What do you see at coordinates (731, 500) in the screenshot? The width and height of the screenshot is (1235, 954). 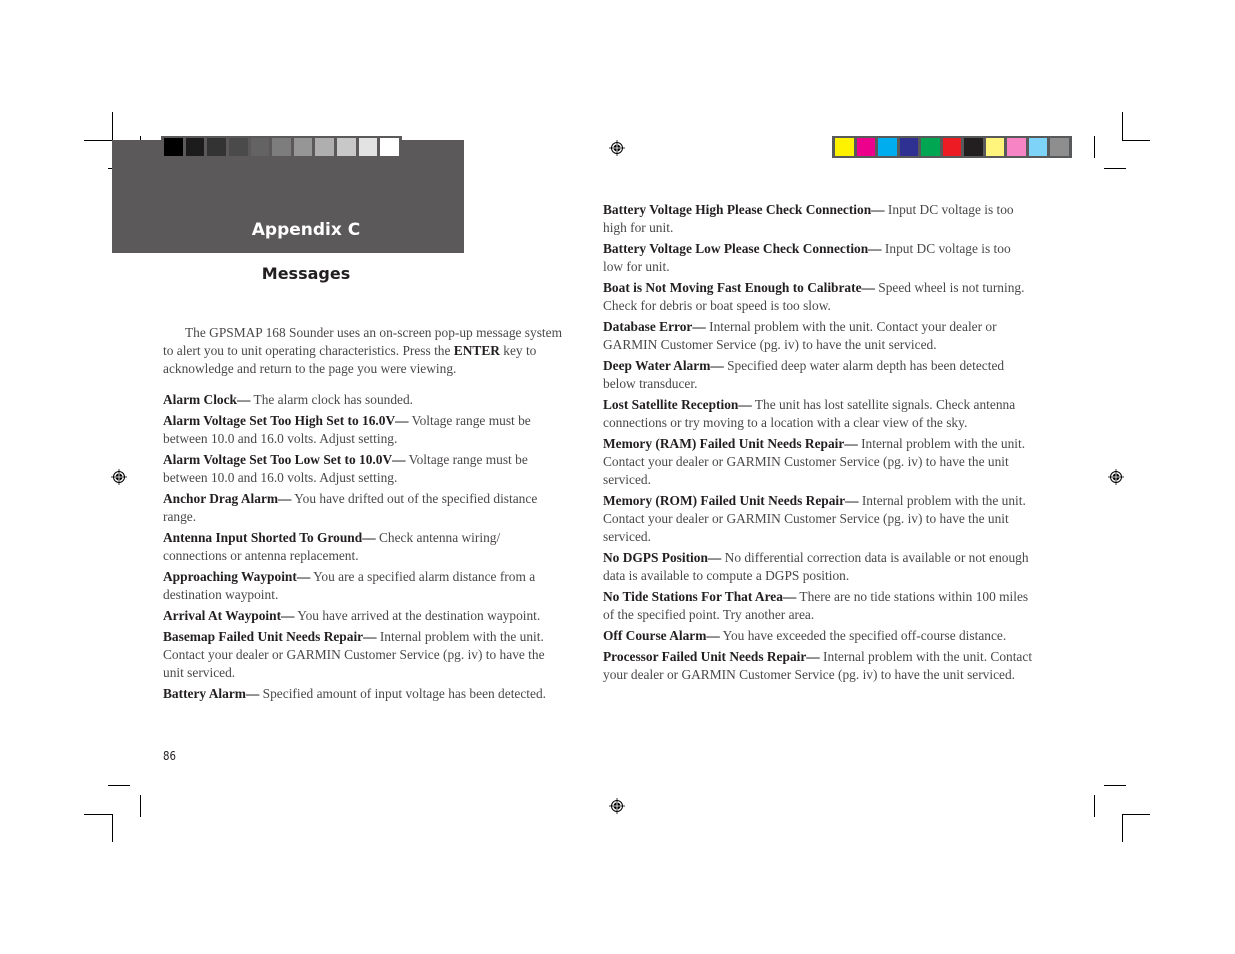 I see `message-term: Memory (ROM) Failed Unit Needs Repair—` at bounding box center [731, 500].